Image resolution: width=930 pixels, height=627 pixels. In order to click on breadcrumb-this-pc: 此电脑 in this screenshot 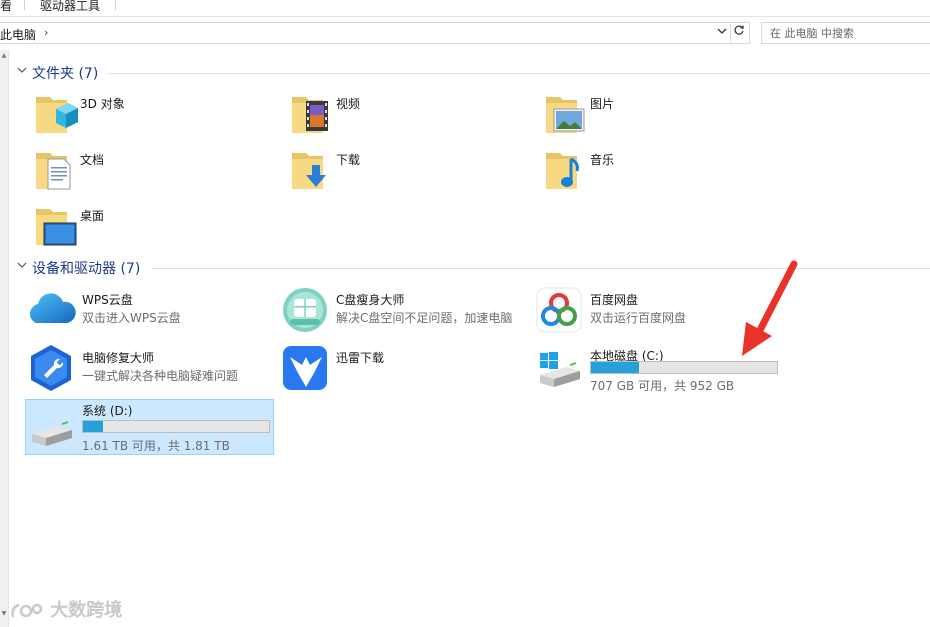, I will do `click(18, 34)`.